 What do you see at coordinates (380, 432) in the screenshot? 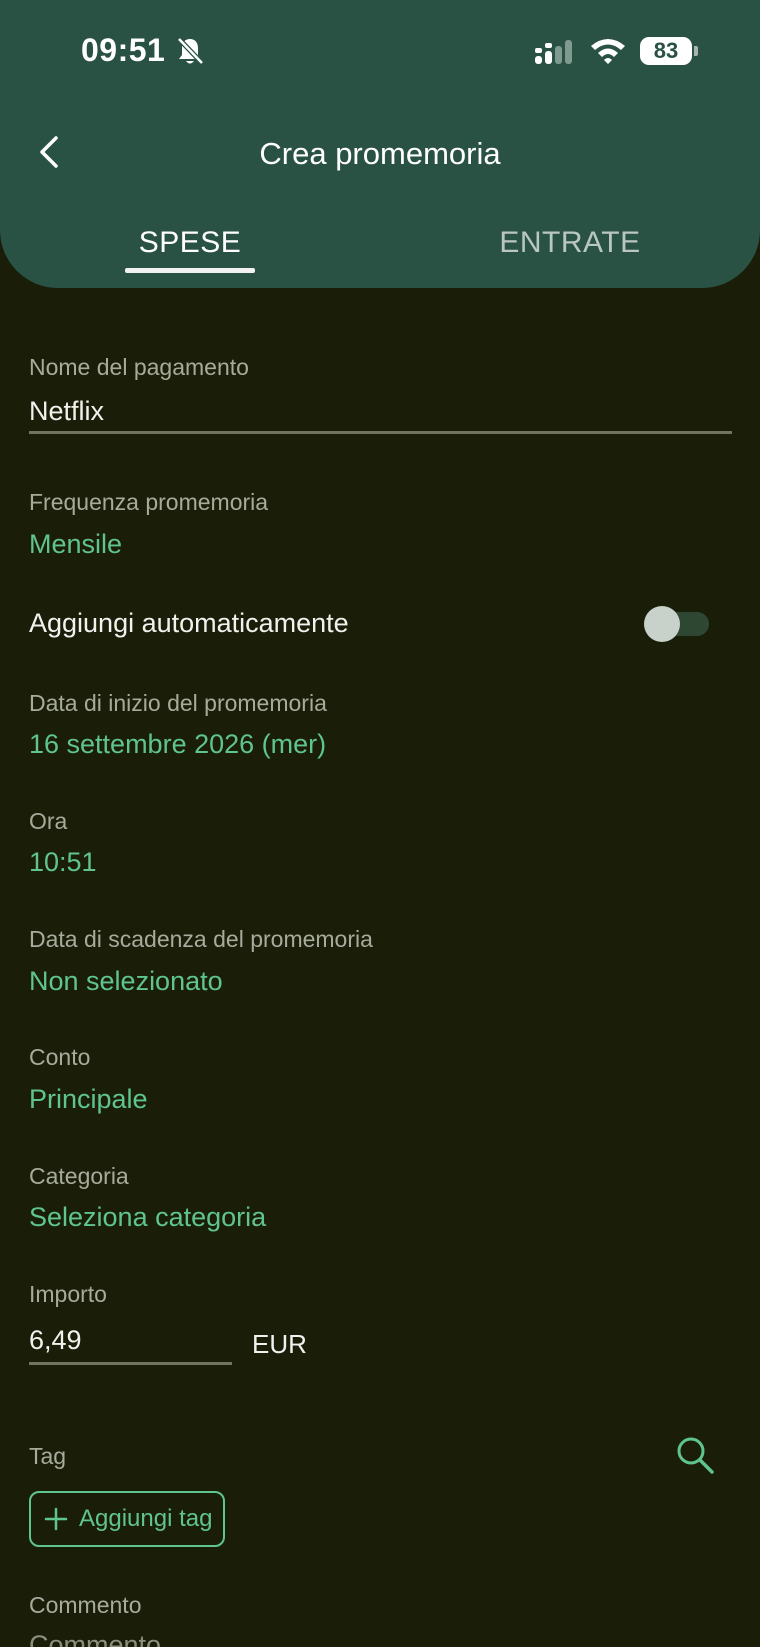
I see `payment-name-underline` at bounding box center [380, 432].